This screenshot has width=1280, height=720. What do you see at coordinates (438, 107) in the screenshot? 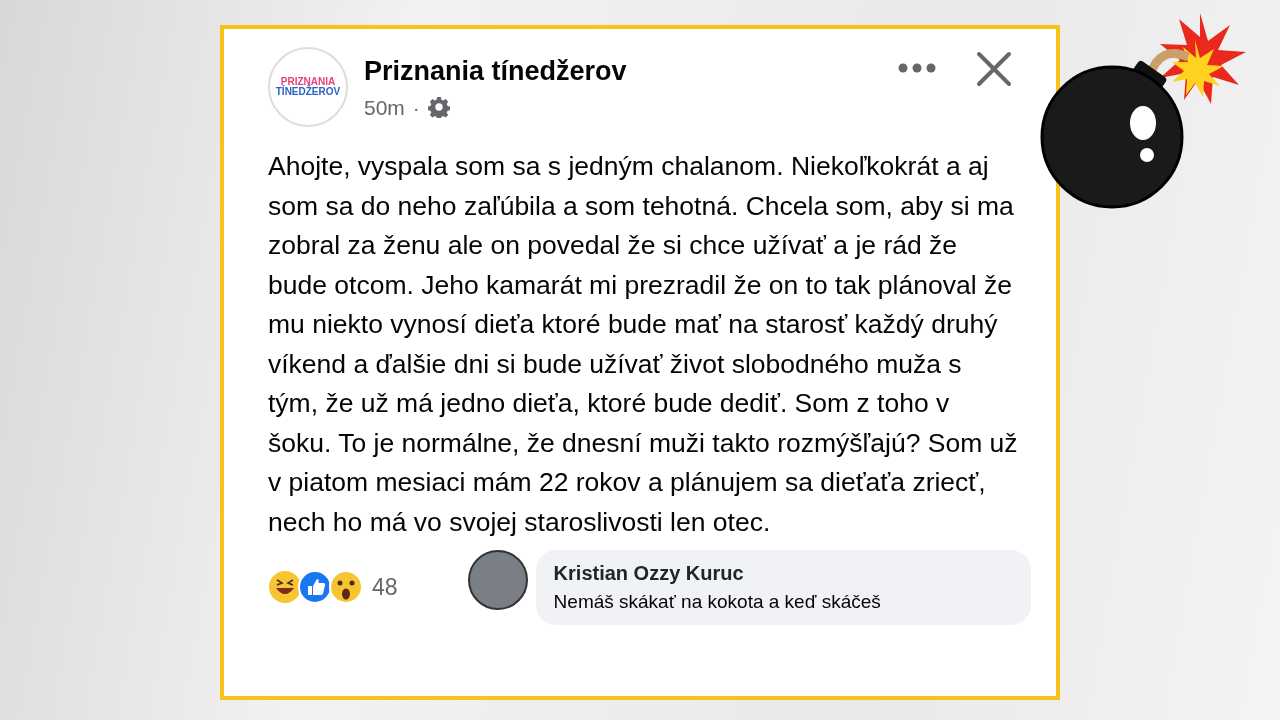
I see `gear-icon` at bounding box center [438, 107].